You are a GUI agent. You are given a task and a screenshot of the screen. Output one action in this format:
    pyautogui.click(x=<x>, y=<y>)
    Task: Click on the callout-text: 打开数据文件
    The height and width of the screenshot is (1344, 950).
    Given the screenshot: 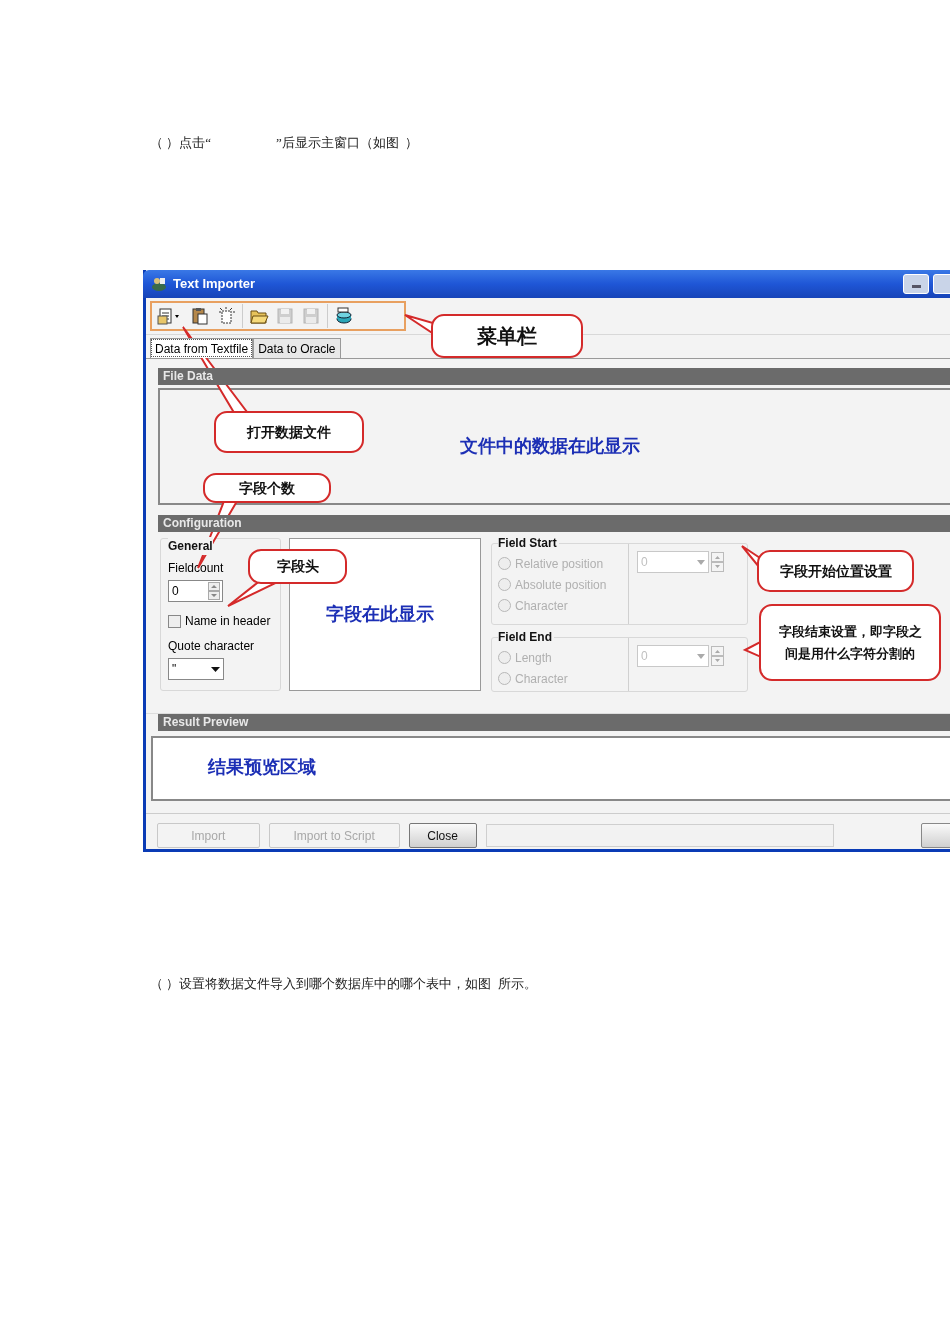 What is the action you would take?
    pyautogui.click(x=289, y=432)
    